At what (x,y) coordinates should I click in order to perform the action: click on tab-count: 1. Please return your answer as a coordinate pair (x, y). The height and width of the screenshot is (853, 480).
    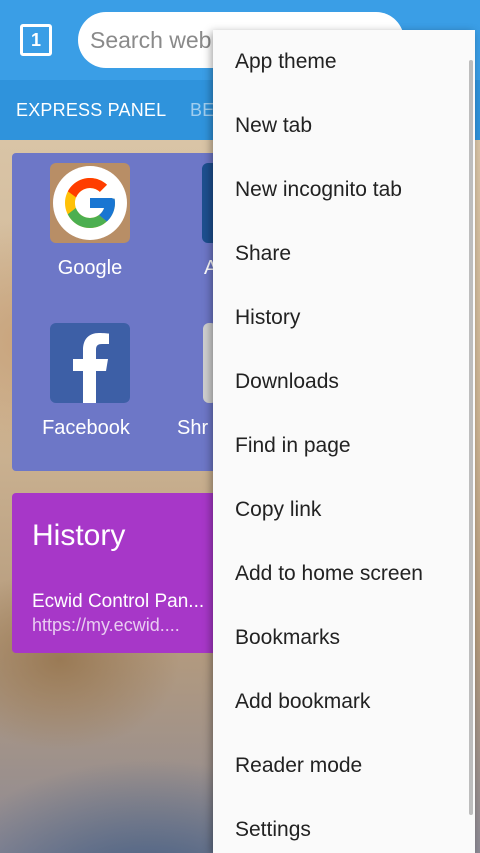
    Looking at the image, I should click on (35, 39).